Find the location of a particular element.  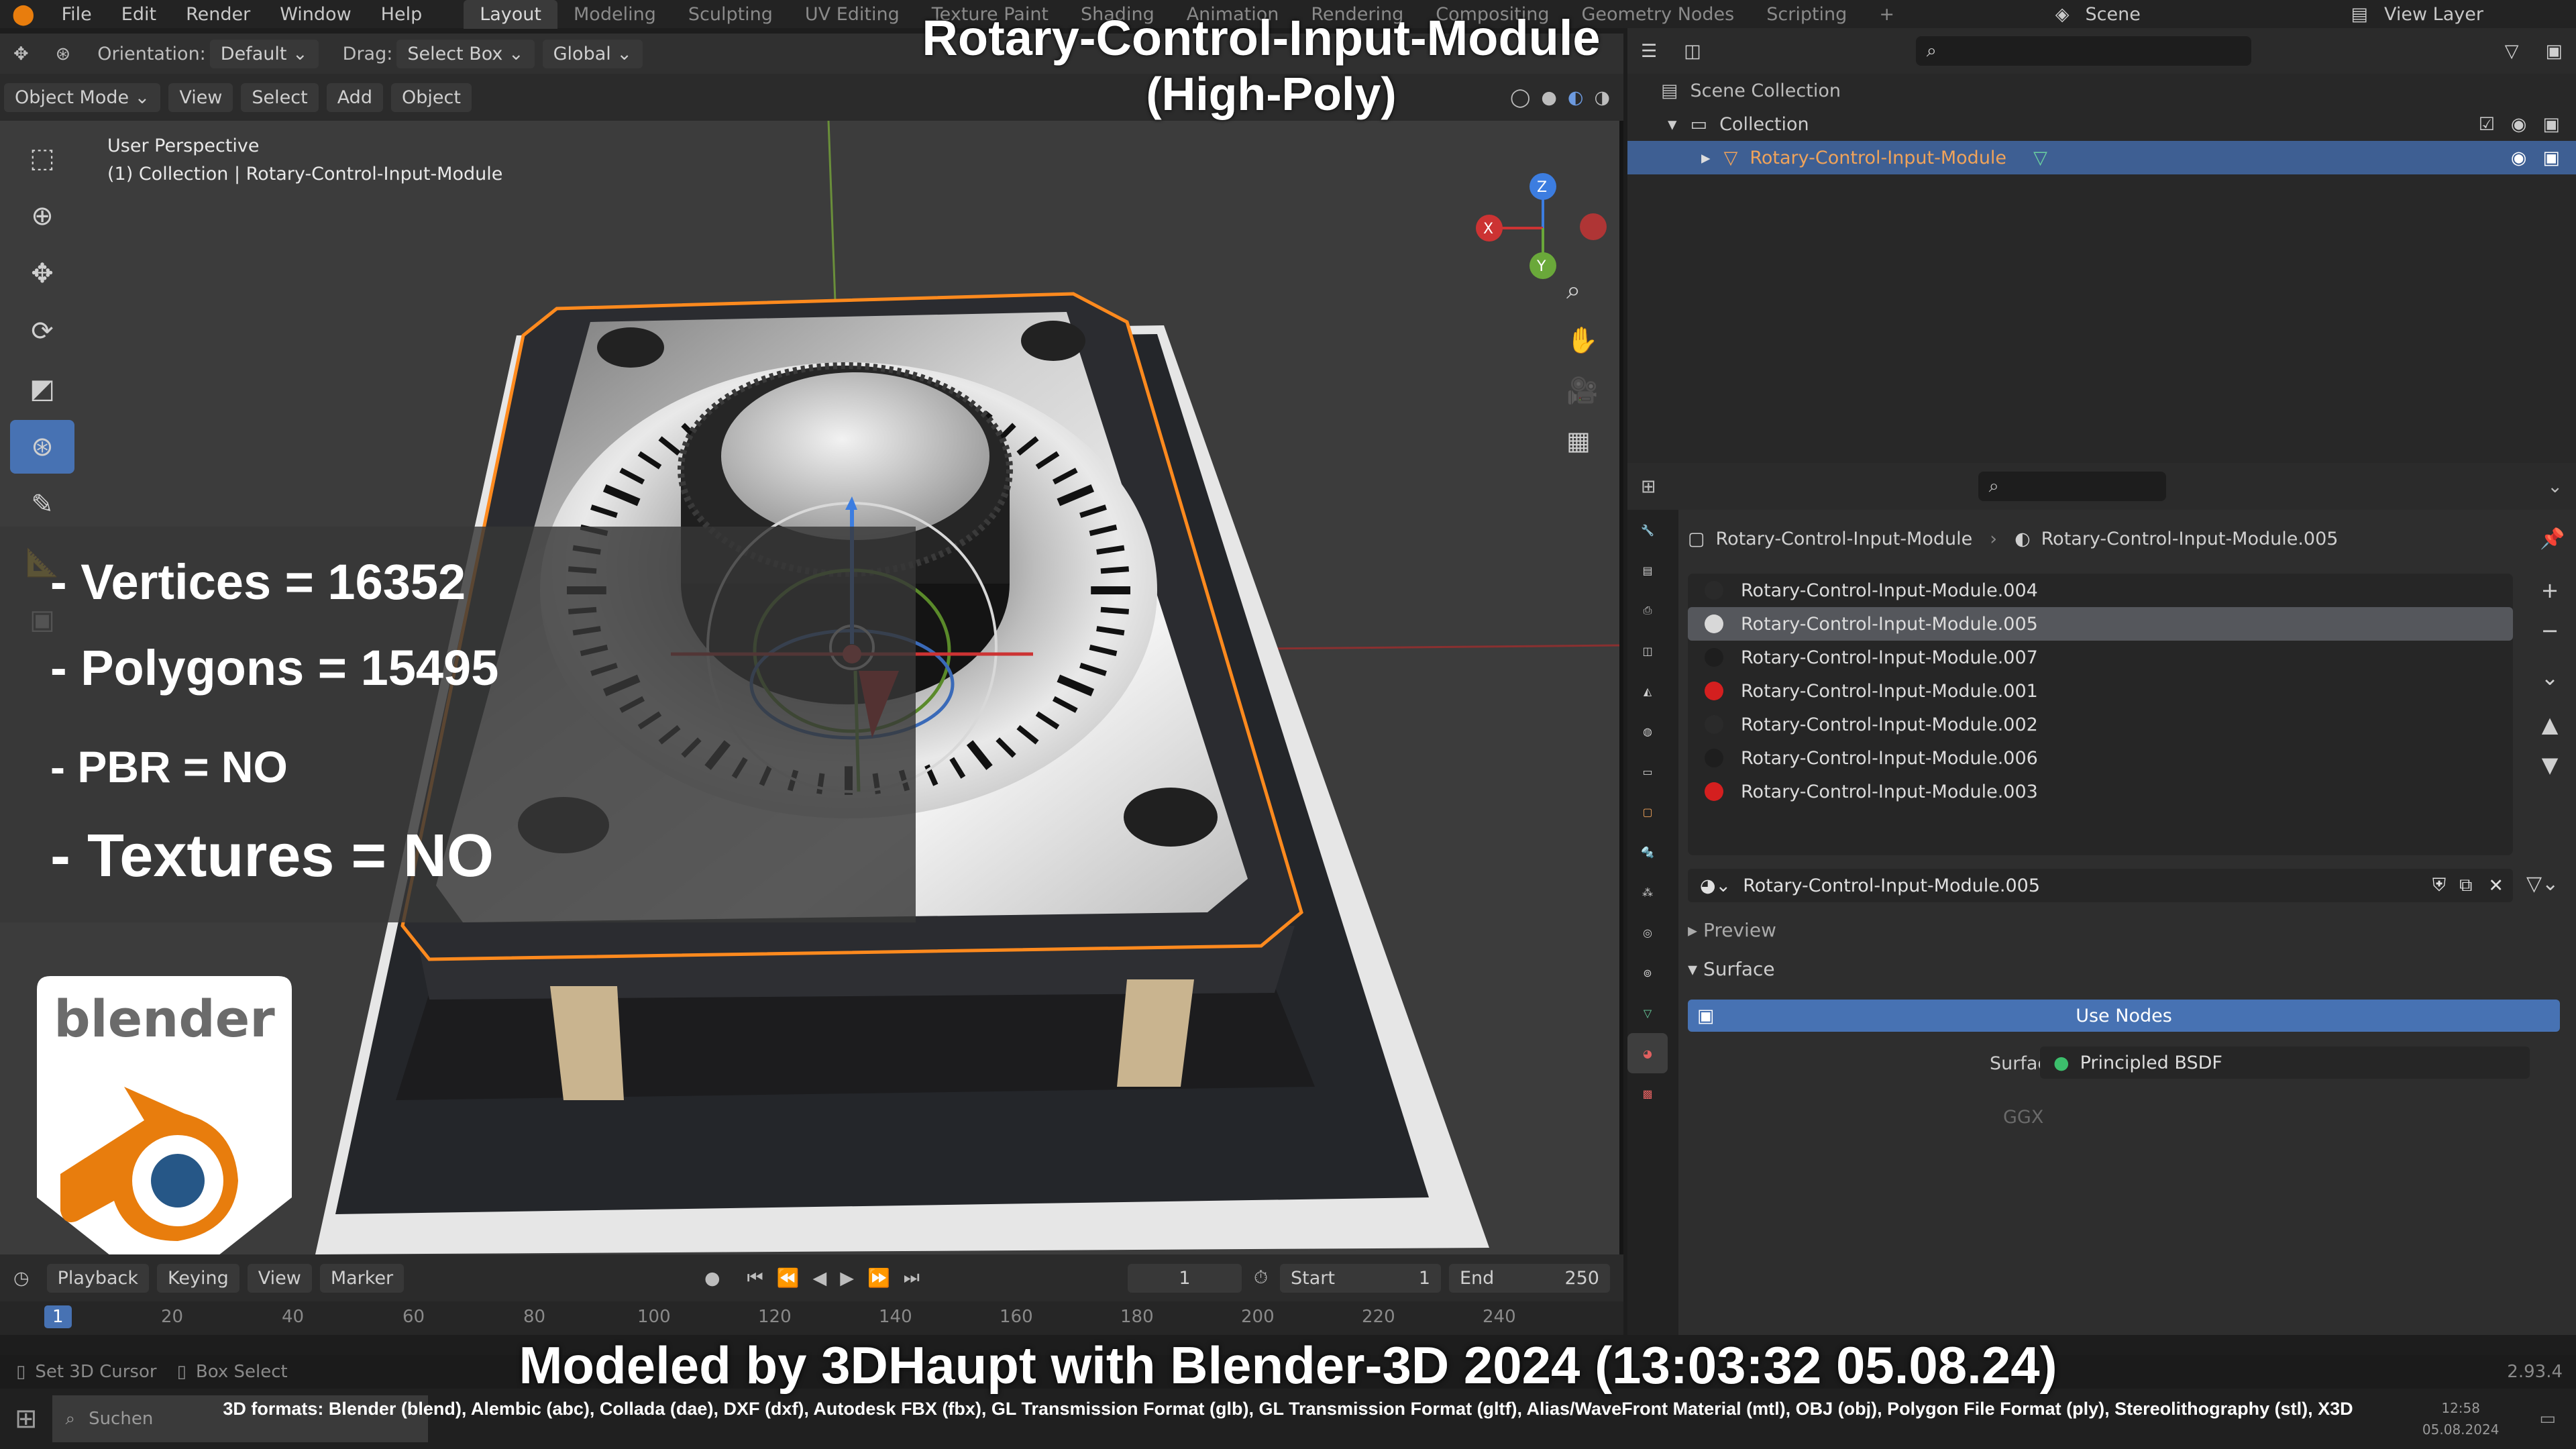

surface-shader-dropdown: ● Principled BSDF is located at coordinates (2285, 1062).